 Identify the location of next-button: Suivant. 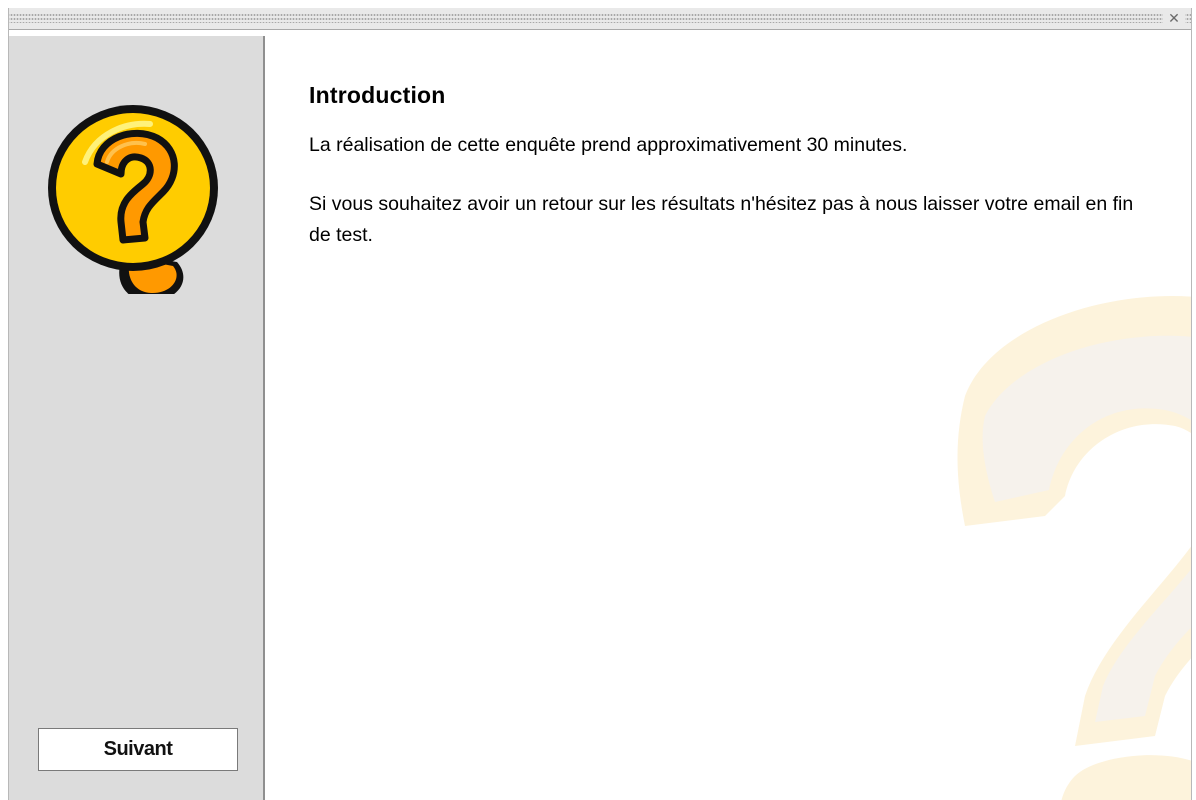
(138, 749).